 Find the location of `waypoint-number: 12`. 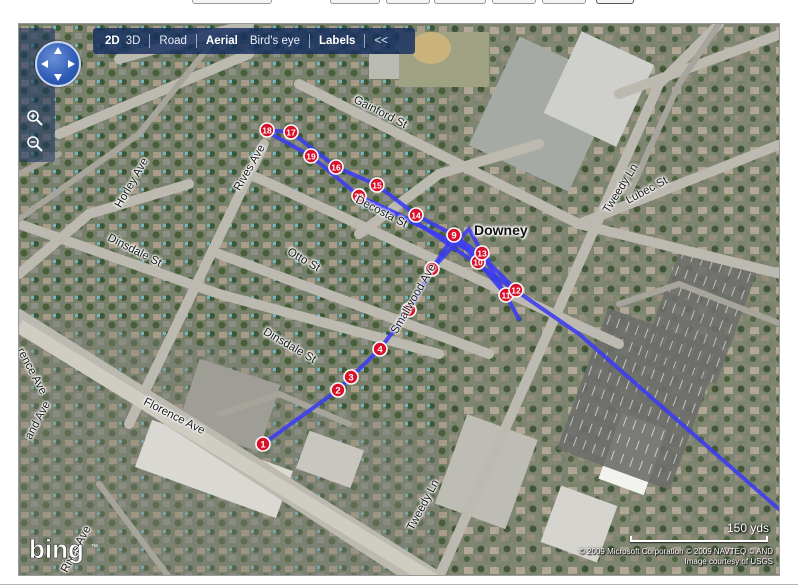

waypoint-number: 12 is located at coordinates (516, 290).